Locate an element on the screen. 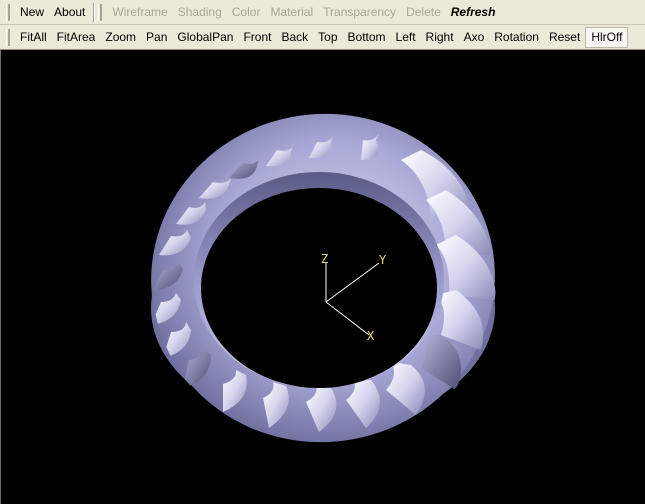 The image size is (645, 504). about-button: About is located at coordinates (69, 12).